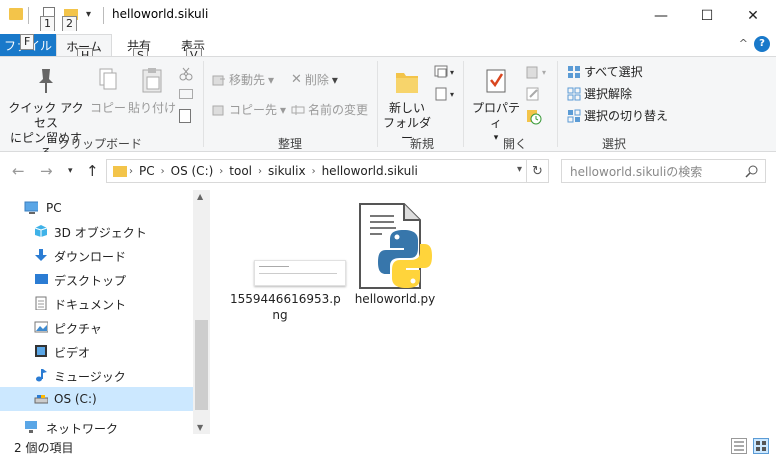 This screenshot has height=458, width=776. I want to click on details-view-icon, so click(739, 446).